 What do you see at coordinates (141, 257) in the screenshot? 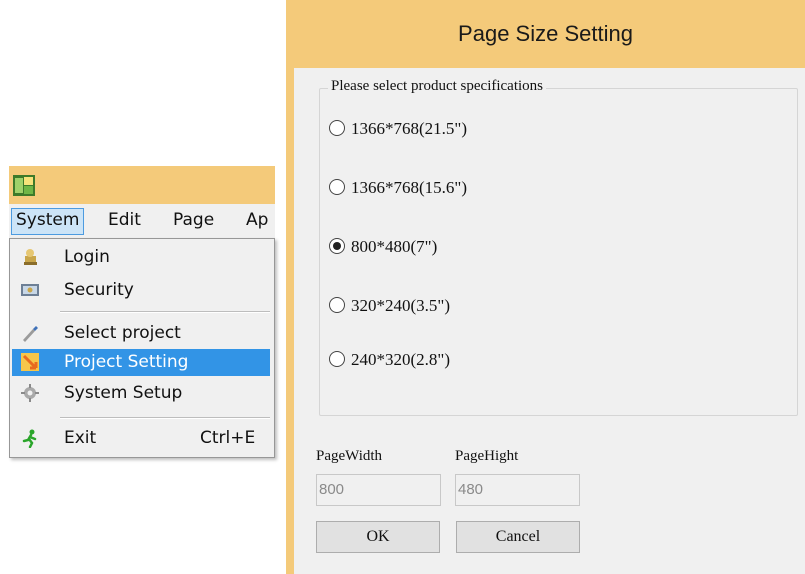
I see `menu-item-login: Login` at bounding box center [141, 257].